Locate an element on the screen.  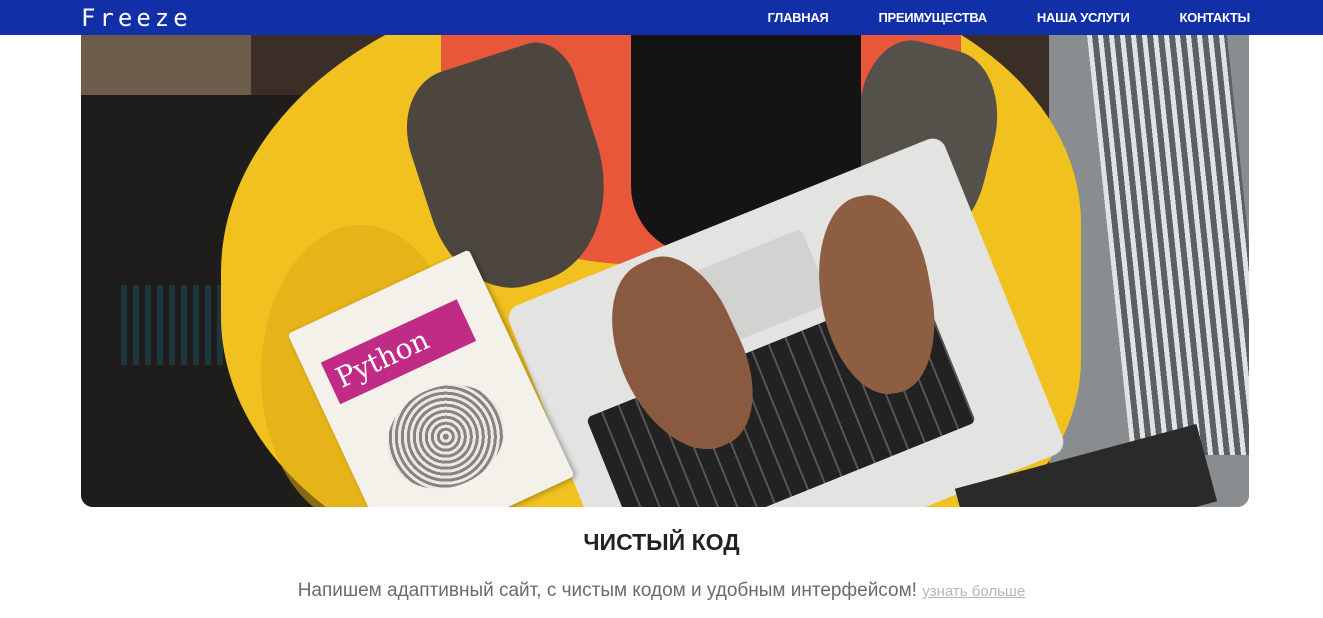
learn-more-link: узнать больше is located at coordinates (973, 591).